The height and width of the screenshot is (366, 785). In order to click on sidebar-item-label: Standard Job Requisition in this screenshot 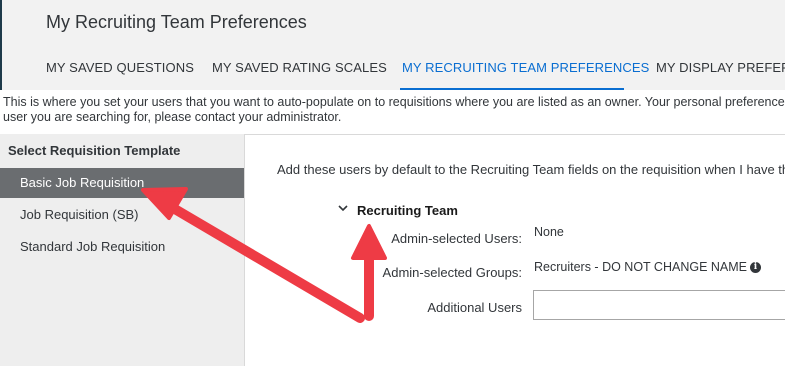, I will do `click(93, 246)`.